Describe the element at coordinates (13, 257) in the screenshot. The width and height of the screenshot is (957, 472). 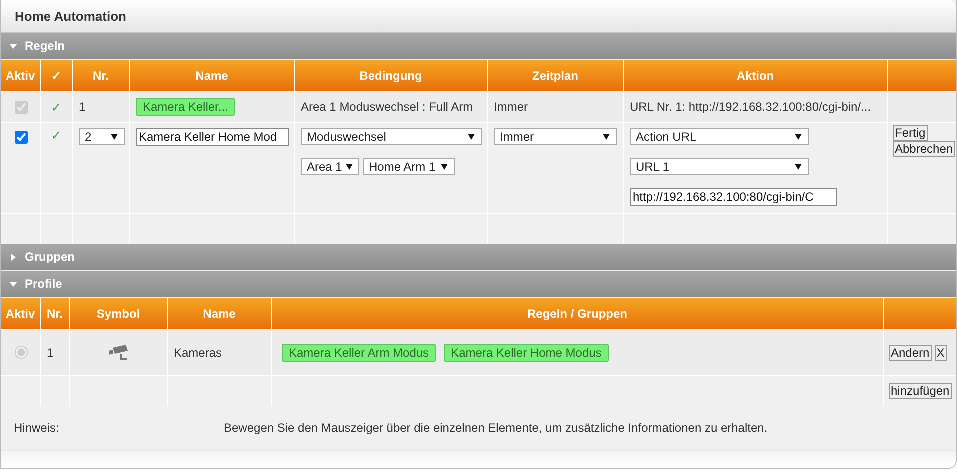
I see `expand-icon` at that location.